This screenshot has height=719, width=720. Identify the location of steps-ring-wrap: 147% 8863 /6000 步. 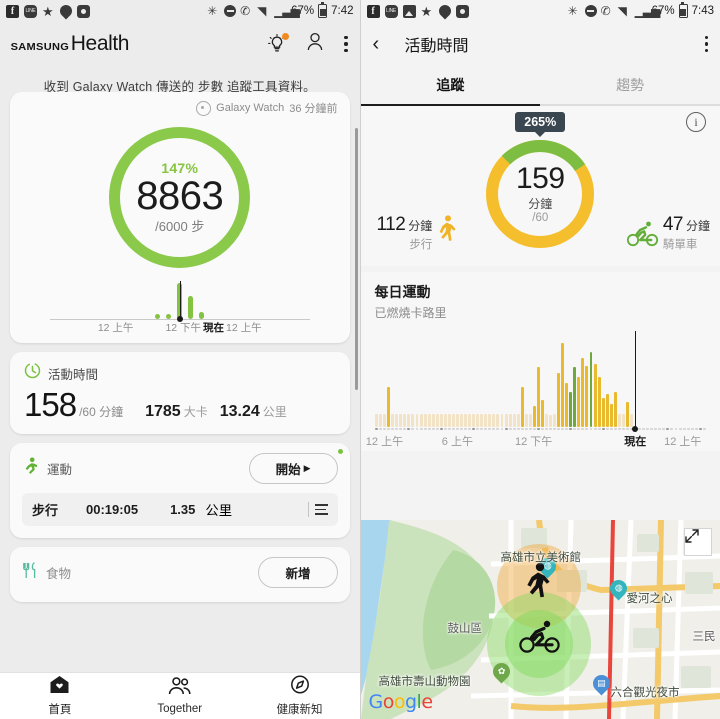
(180, 197).